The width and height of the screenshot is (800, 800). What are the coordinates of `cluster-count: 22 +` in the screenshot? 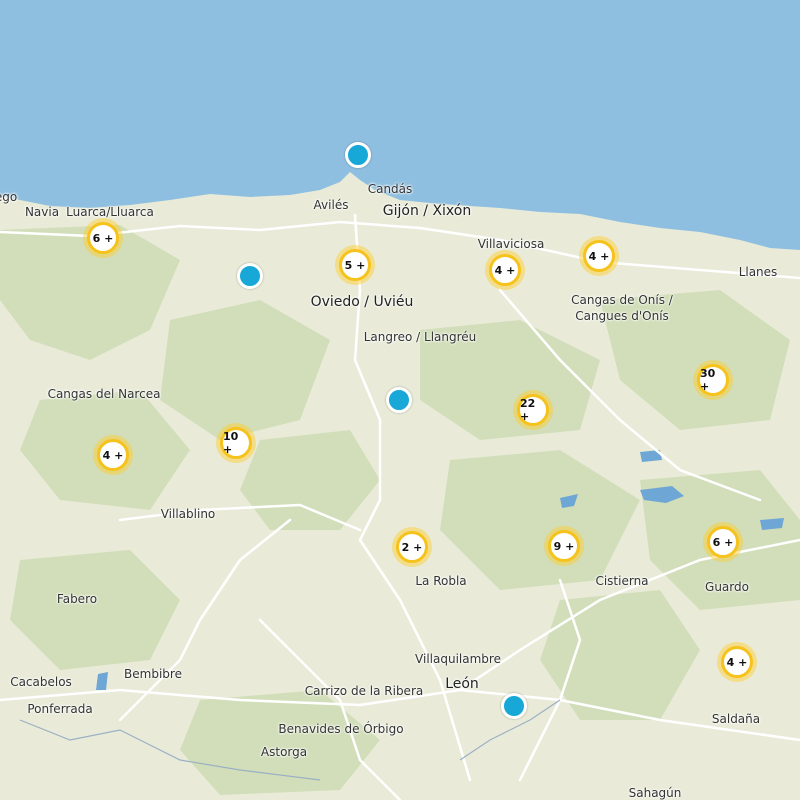 It's located at (533, 410).